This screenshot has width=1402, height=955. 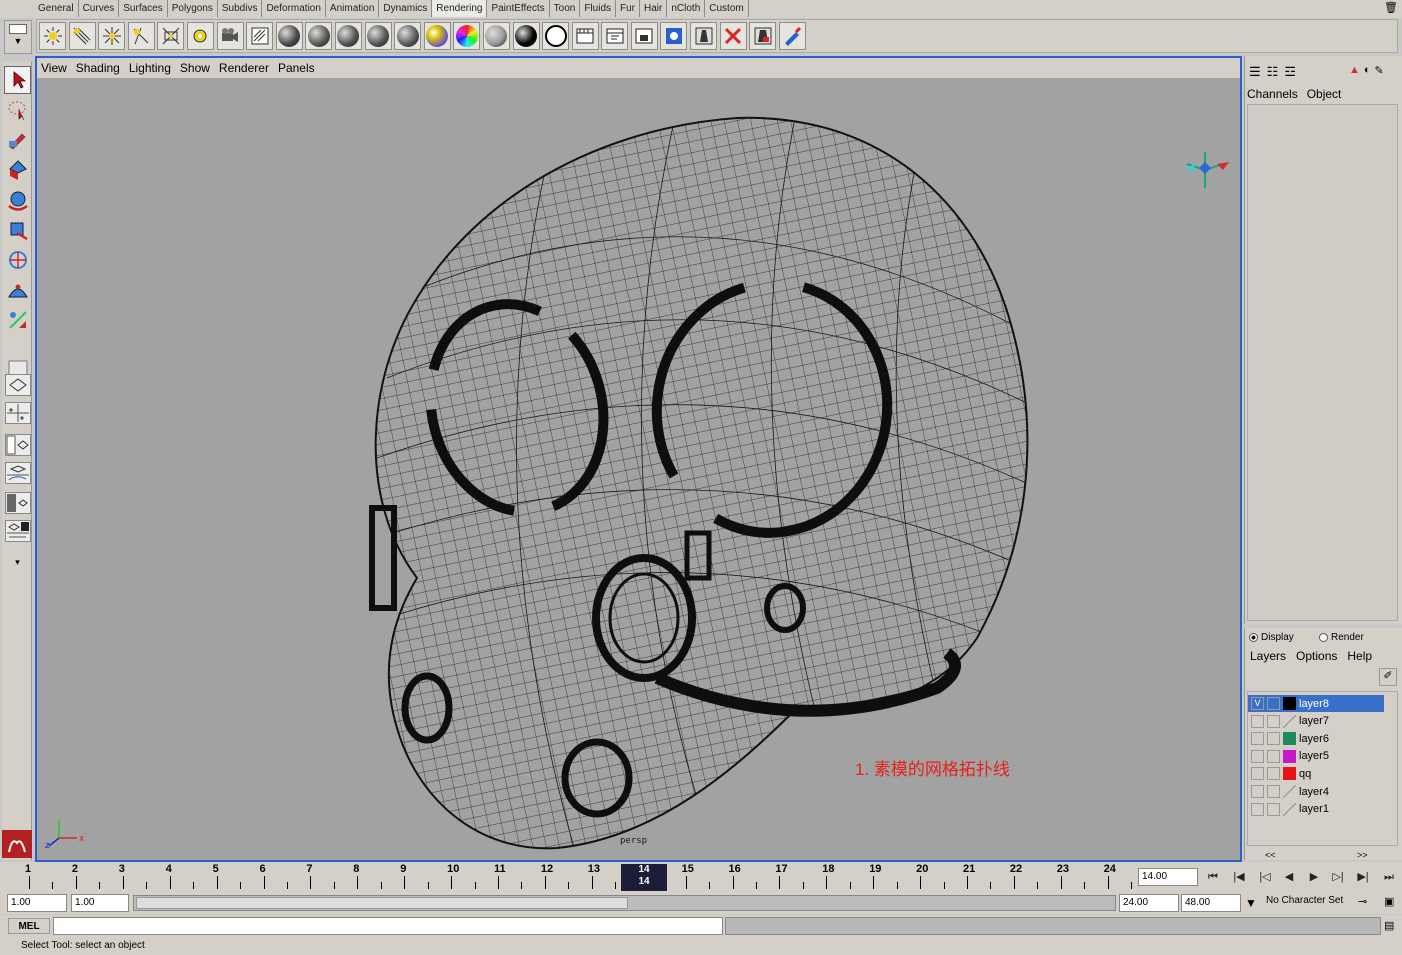 I want to click on paint-tool-icon, so click(x=792, y=36).